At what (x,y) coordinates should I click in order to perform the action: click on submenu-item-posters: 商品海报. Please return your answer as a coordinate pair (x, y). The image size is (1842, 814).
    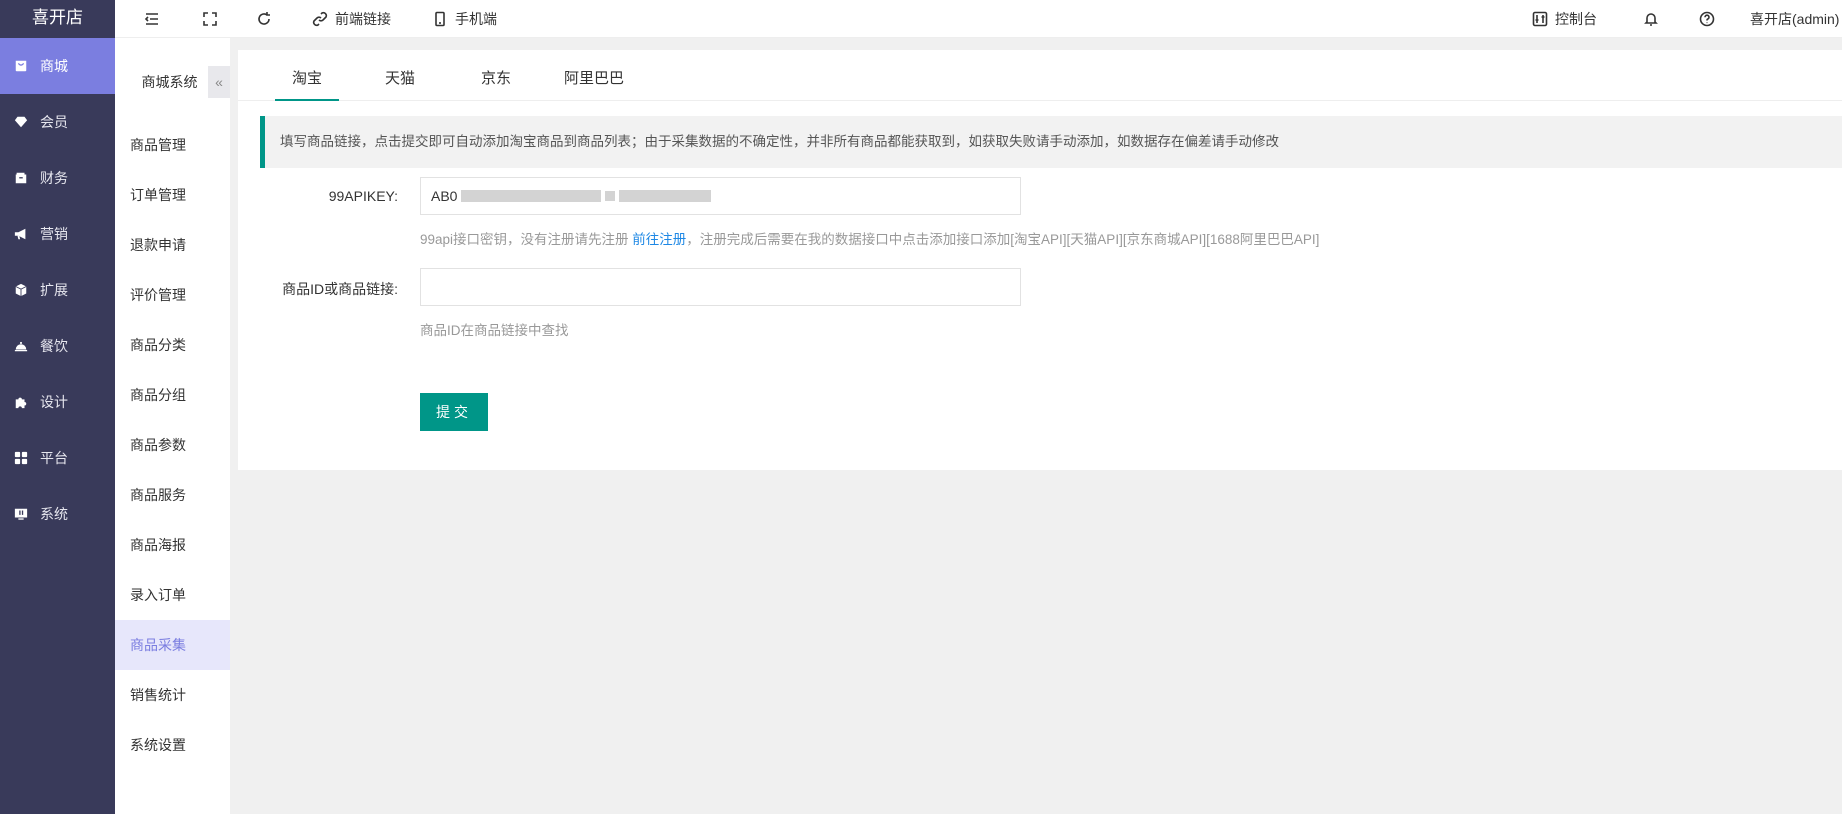
    Looking at the image, I should click on (172, 545).